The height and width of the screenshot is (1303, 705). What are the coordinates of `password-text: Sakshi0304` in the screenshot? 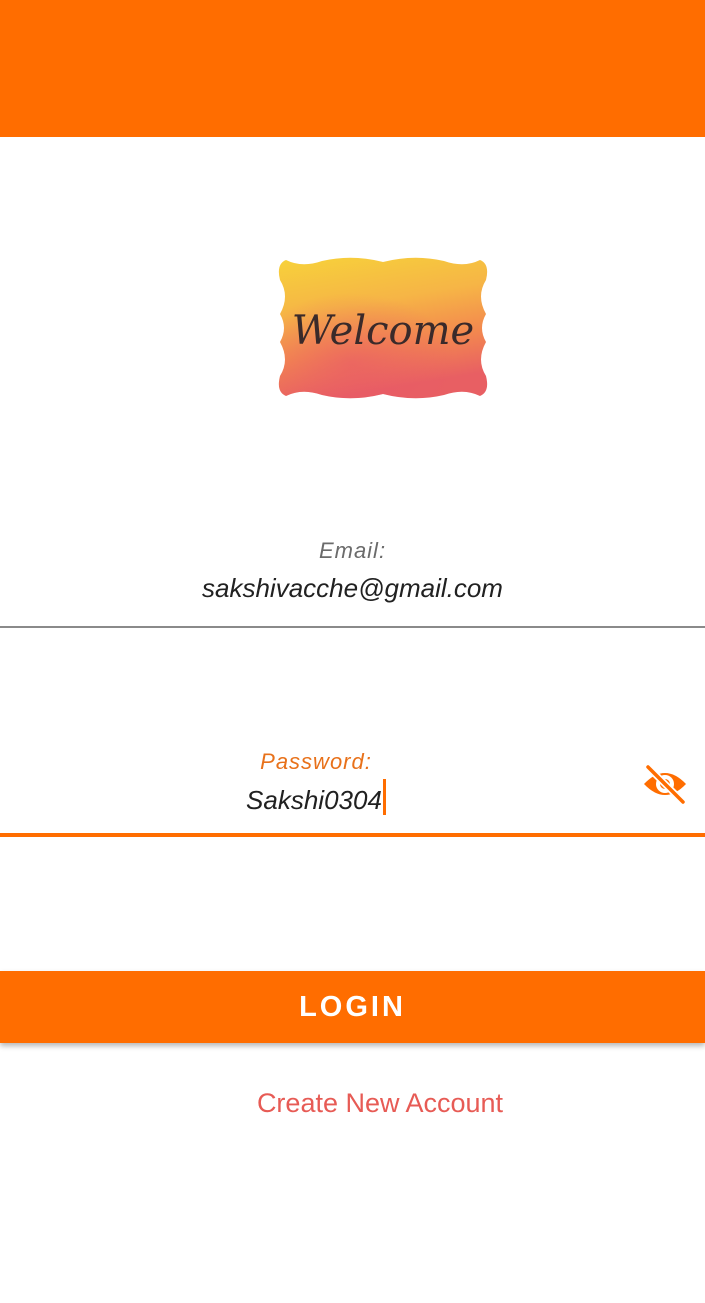 It's located at (314, 800).